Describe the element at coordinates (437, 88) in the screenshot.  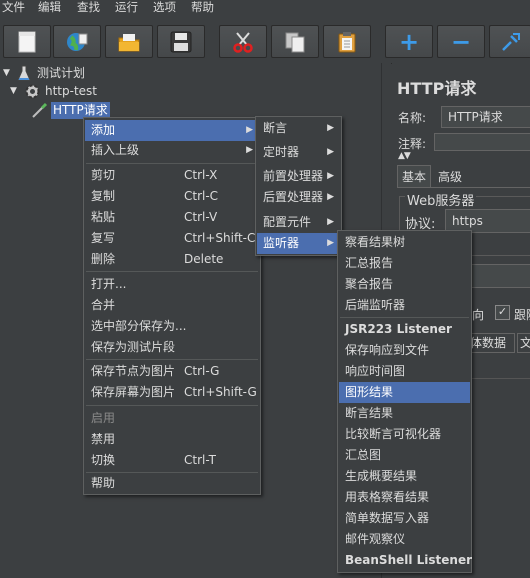
I see `panel-title: HTTP请求` at that location.